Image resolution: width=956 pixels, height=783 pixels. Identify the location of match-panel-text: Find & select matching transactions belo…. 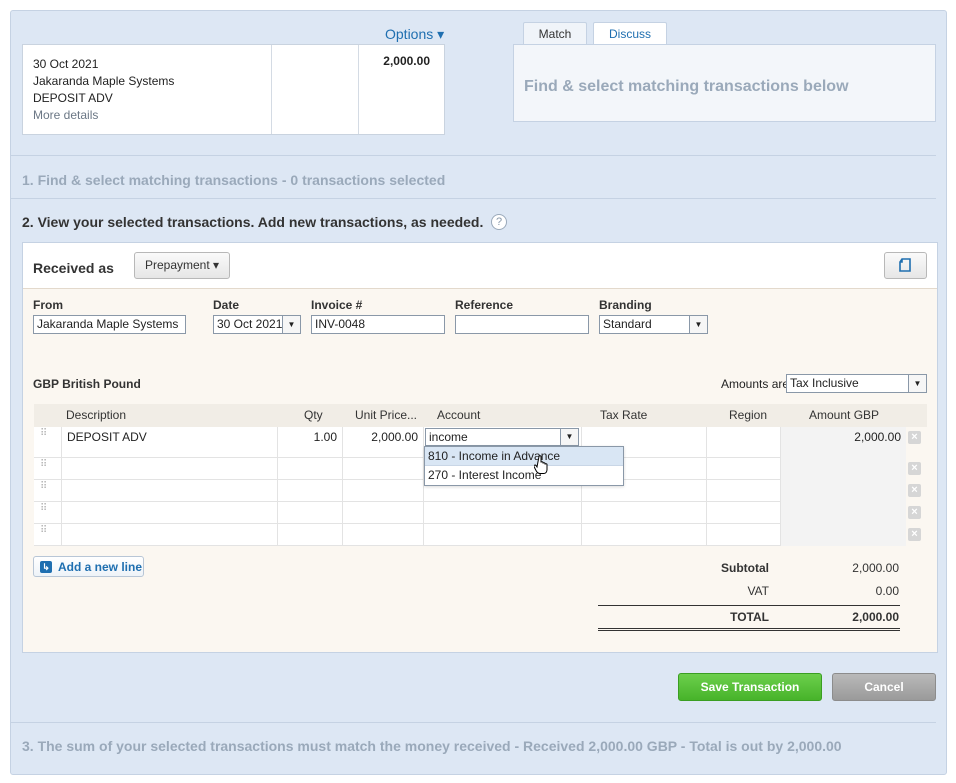
(686, 86).